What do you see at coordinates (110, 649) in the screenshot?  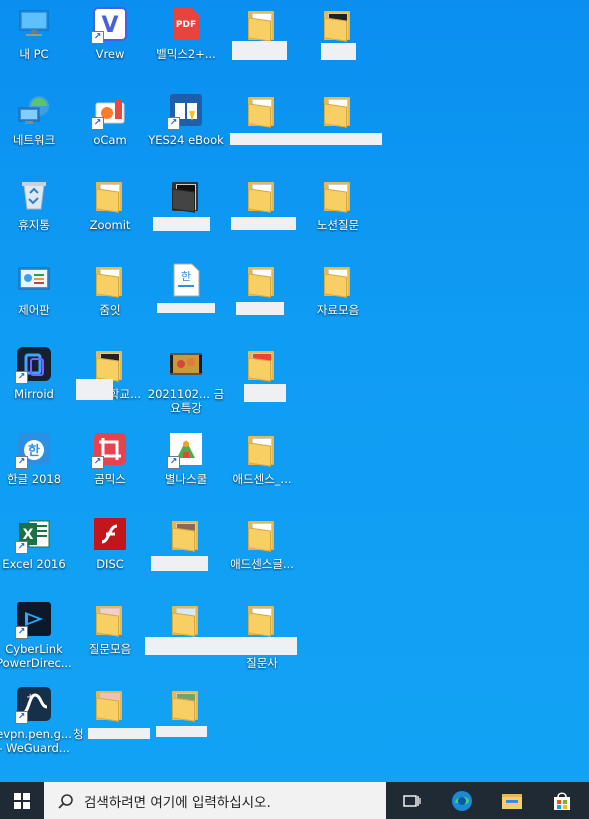 I see `icon-label: 질문모음` at bounding box center [110, 649].